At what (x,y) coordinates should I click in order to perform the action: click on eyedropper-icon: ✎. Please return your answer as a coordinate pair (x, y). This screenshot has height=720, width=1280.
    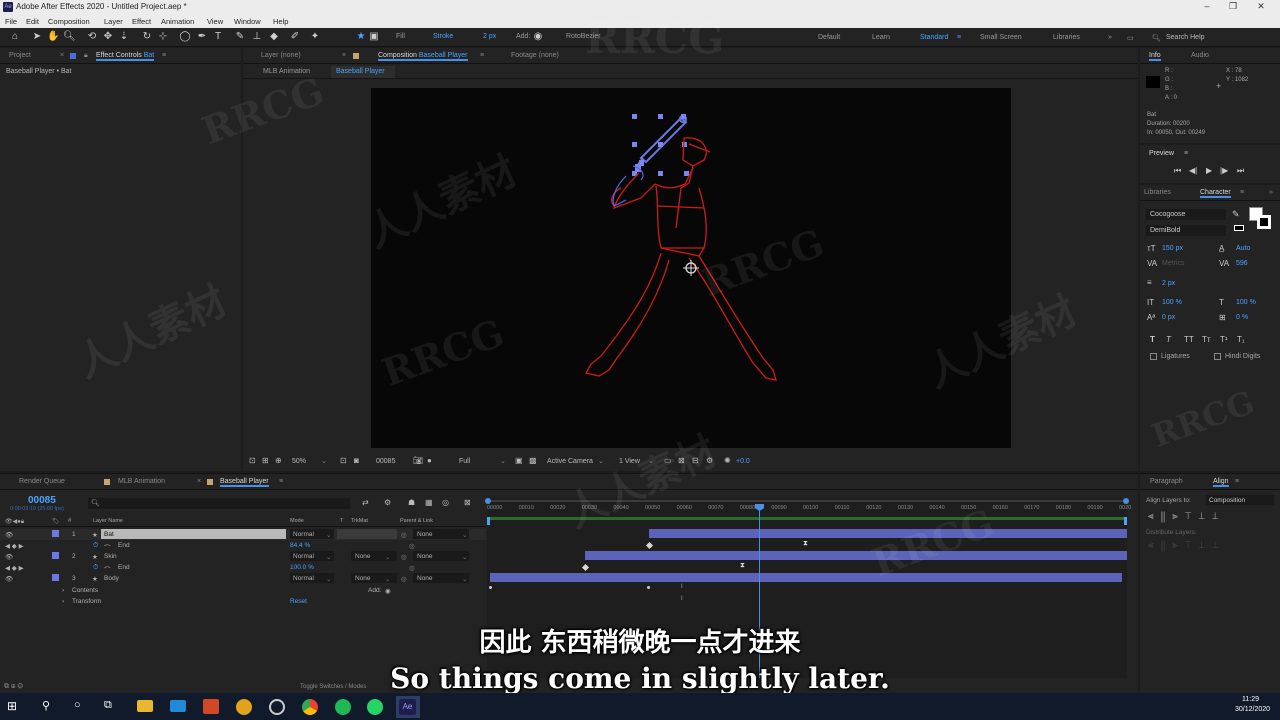
    Looking at the image, I should click on (1236, 214).